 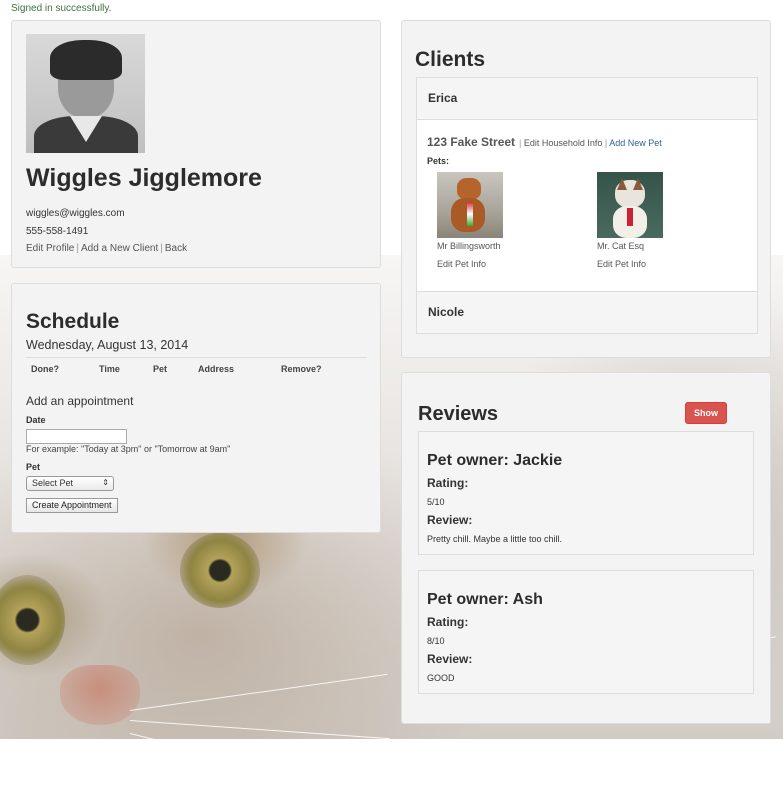 I want to click on pet-photo-dog, so click(x=470, y=205).